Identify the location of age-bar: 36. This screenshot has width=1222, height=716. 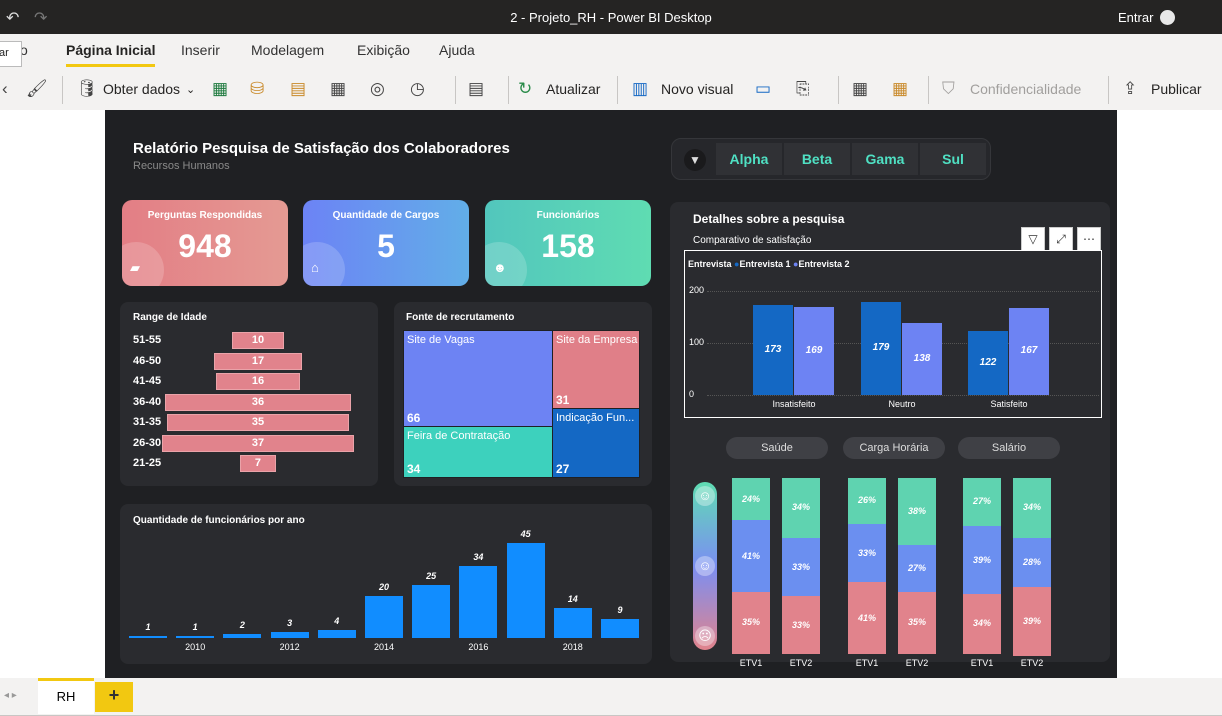
(258, 402).